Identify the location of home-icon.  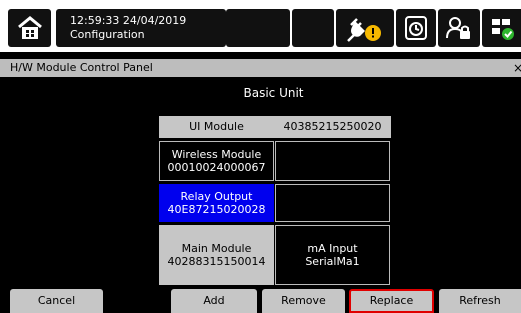
(29, 27).